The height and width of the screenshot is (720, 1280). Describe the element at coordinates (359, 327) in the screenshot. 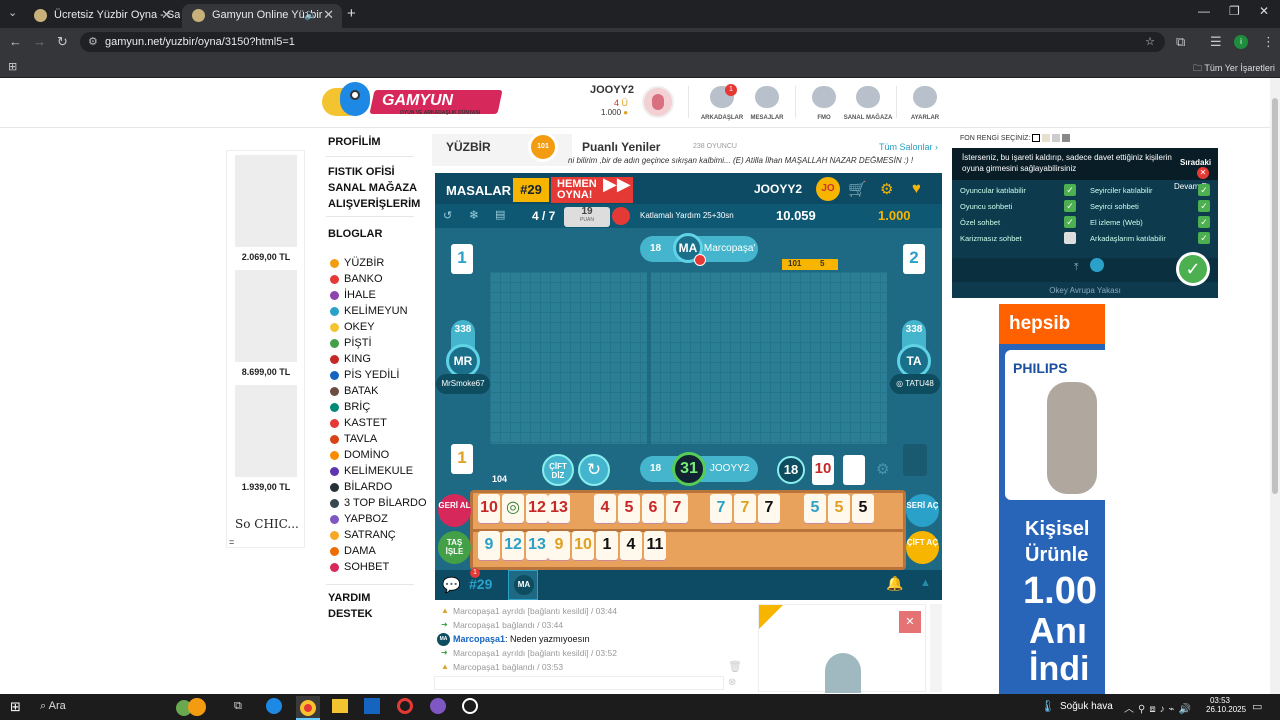

I see `nav-game-item: OKEY` at that location.